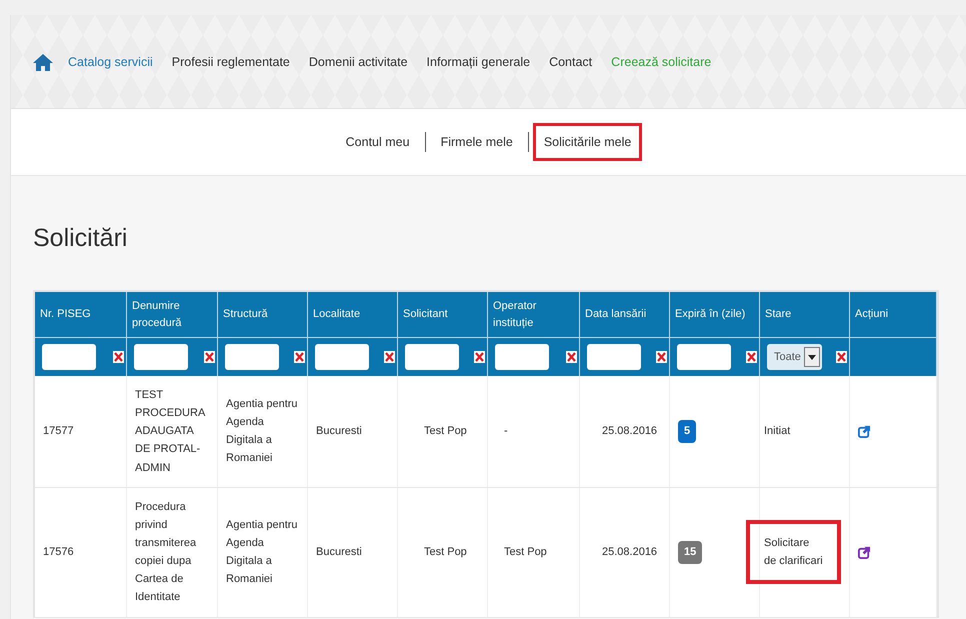 The image size is (966, 619). Describe the element at coordinates (794, 357) in the screenshot. I see `status-filter-dropdown: Toate` at that location.